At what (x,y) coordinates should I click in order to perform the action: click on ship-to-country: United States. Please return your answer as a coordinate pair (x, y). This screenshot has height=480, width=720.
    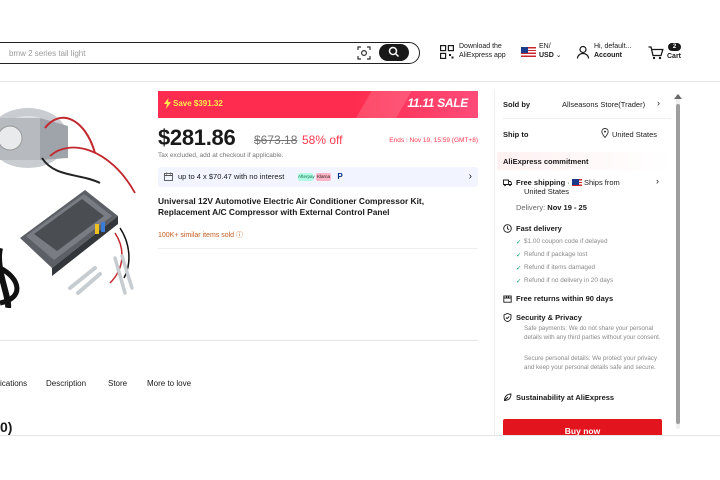
    Looking at the image, I should click on (634, 134).